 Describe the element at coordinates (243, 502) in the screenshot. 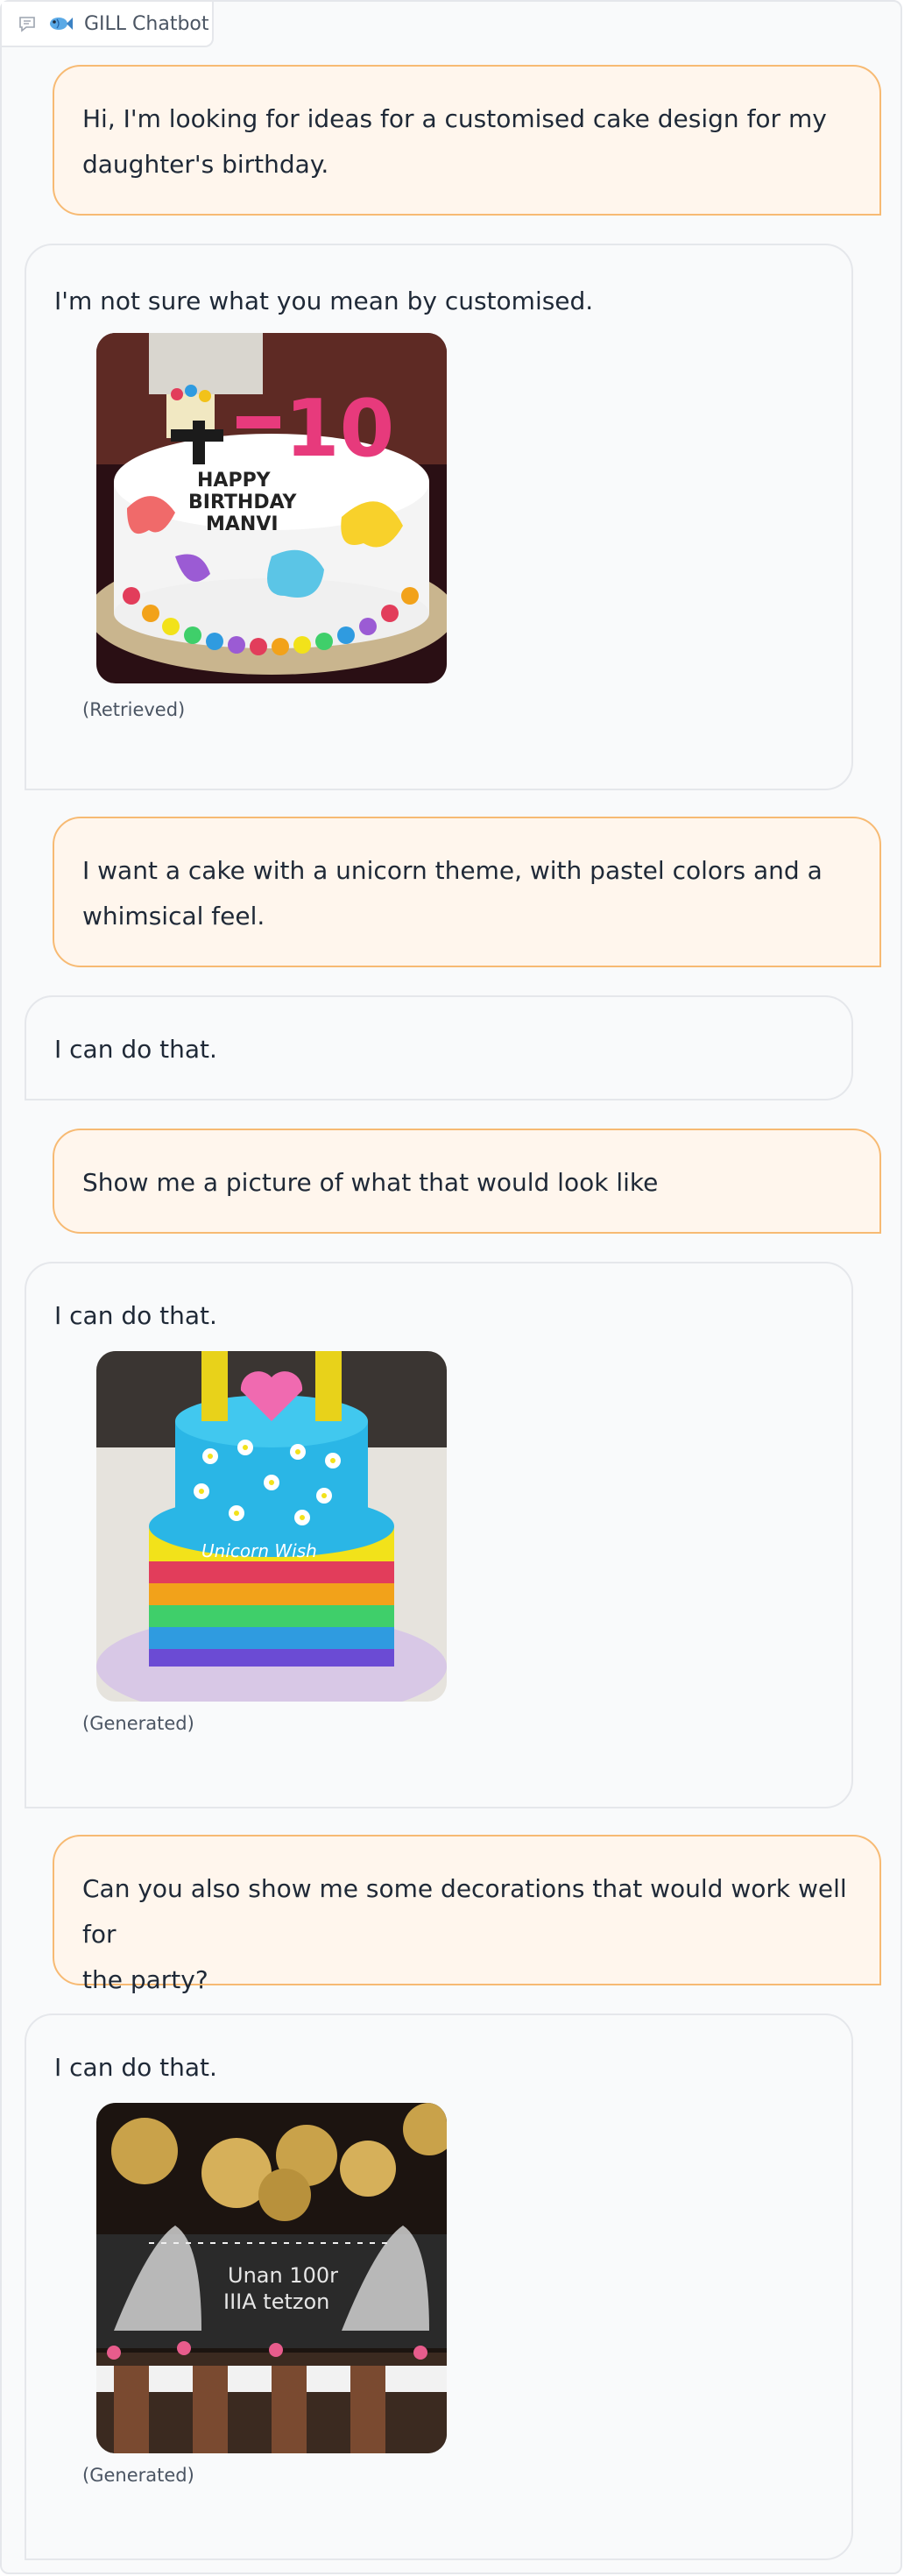

I see `svg-text: BIRTHDAY` at that location.